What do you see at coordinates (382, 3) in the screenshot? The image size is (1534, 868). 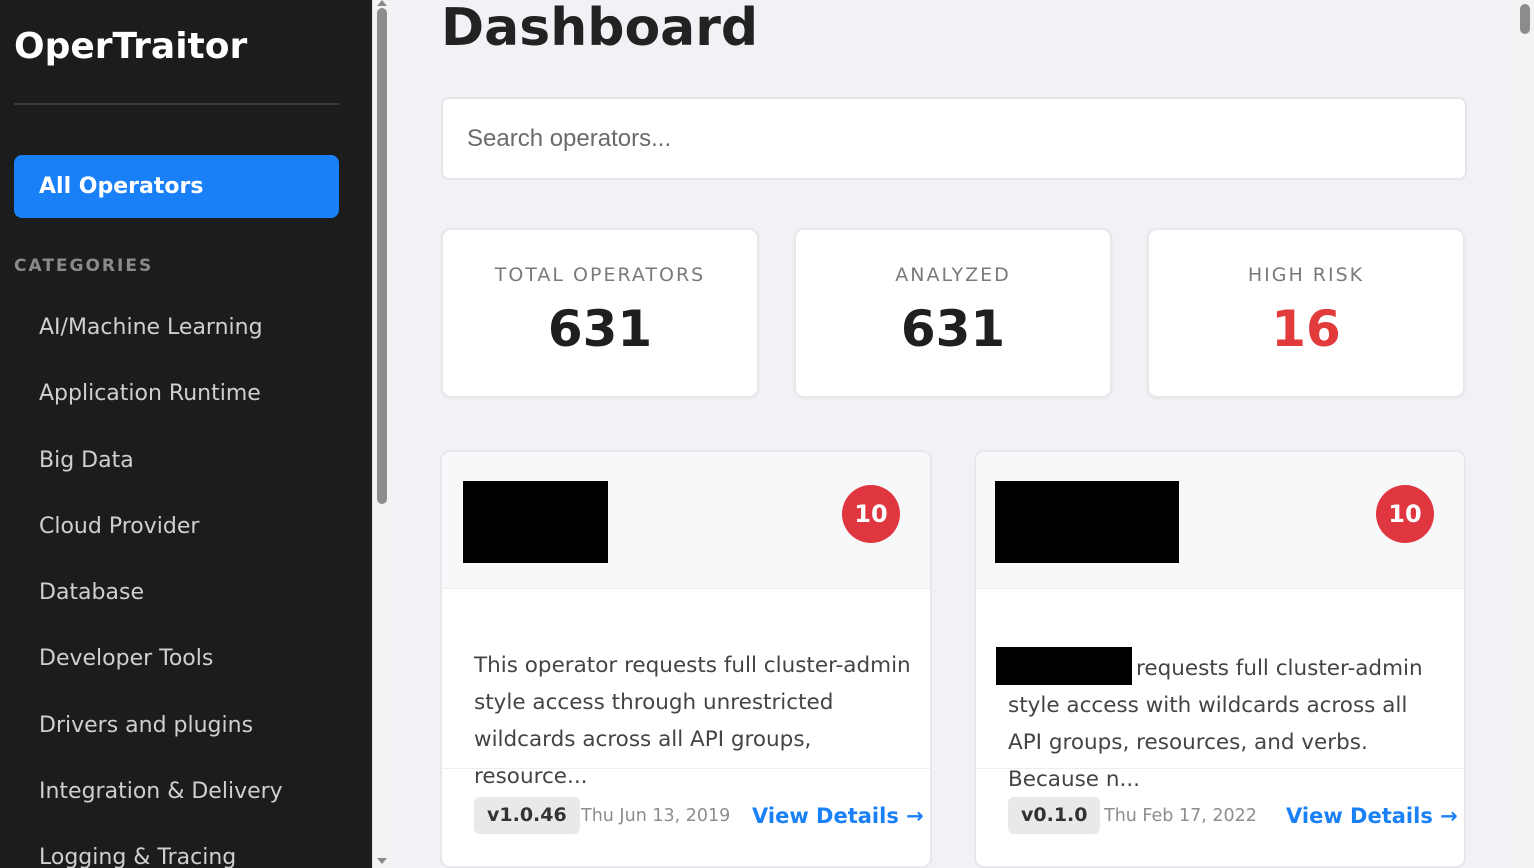 I see `scroll-up-arrow-icon` at bounding box center [382, 3].